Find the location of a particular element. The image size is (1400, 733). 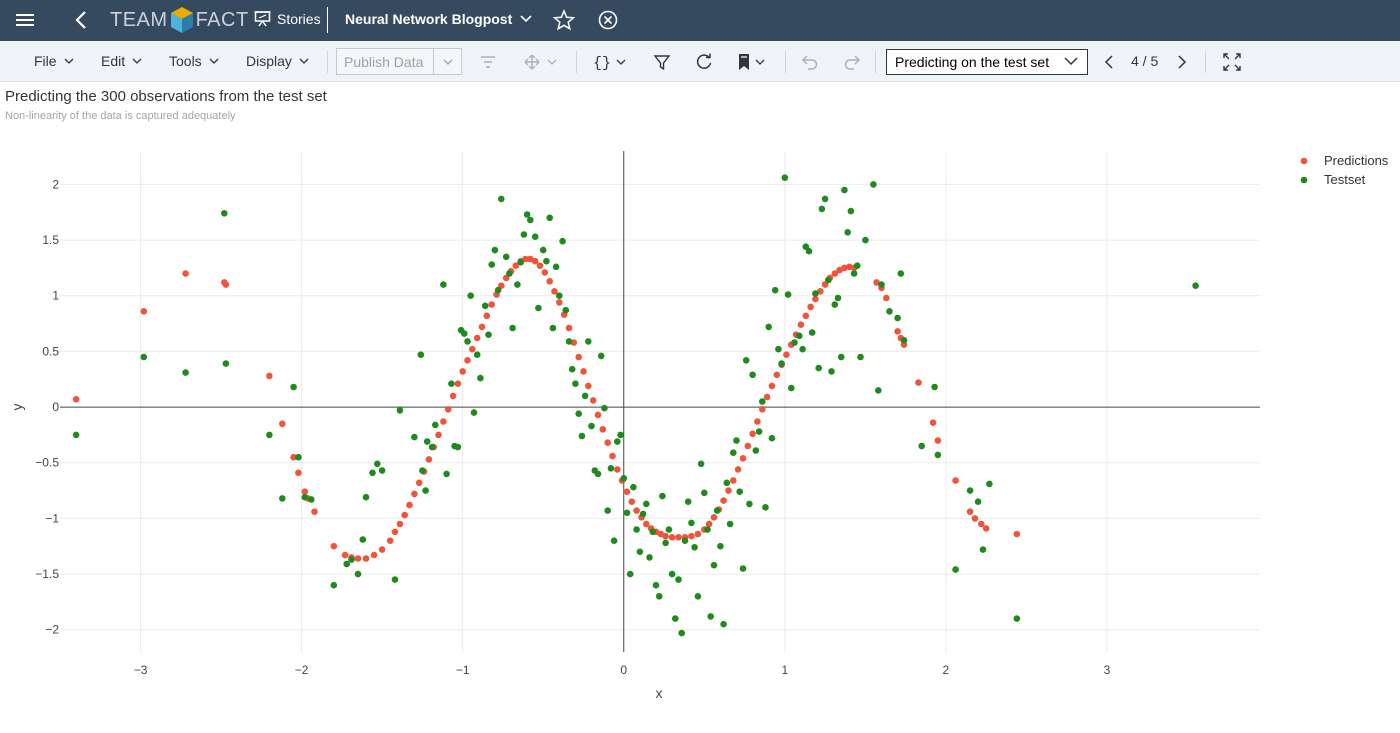

formula-braces-icon: {} is located at coordinates (611, 62).